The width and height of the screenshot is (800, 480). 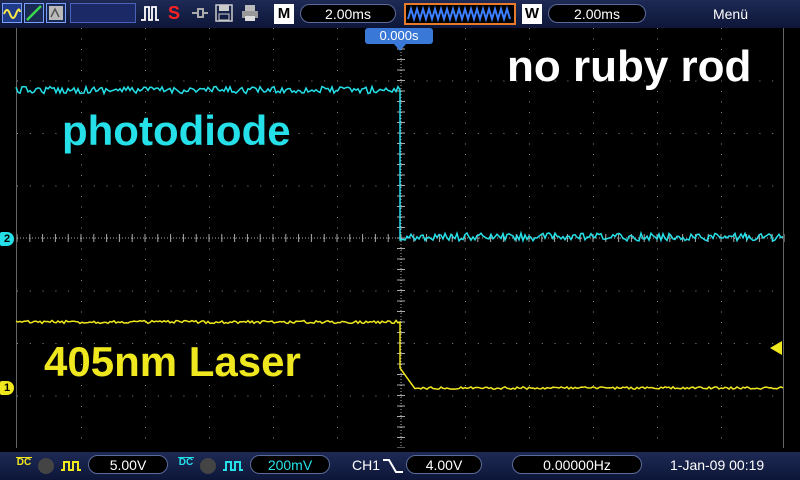 What do you see at coordinates (46, 466) in the screenshot?
I see `ch1-bandwidth-icon` at bounding box center [46, 466].